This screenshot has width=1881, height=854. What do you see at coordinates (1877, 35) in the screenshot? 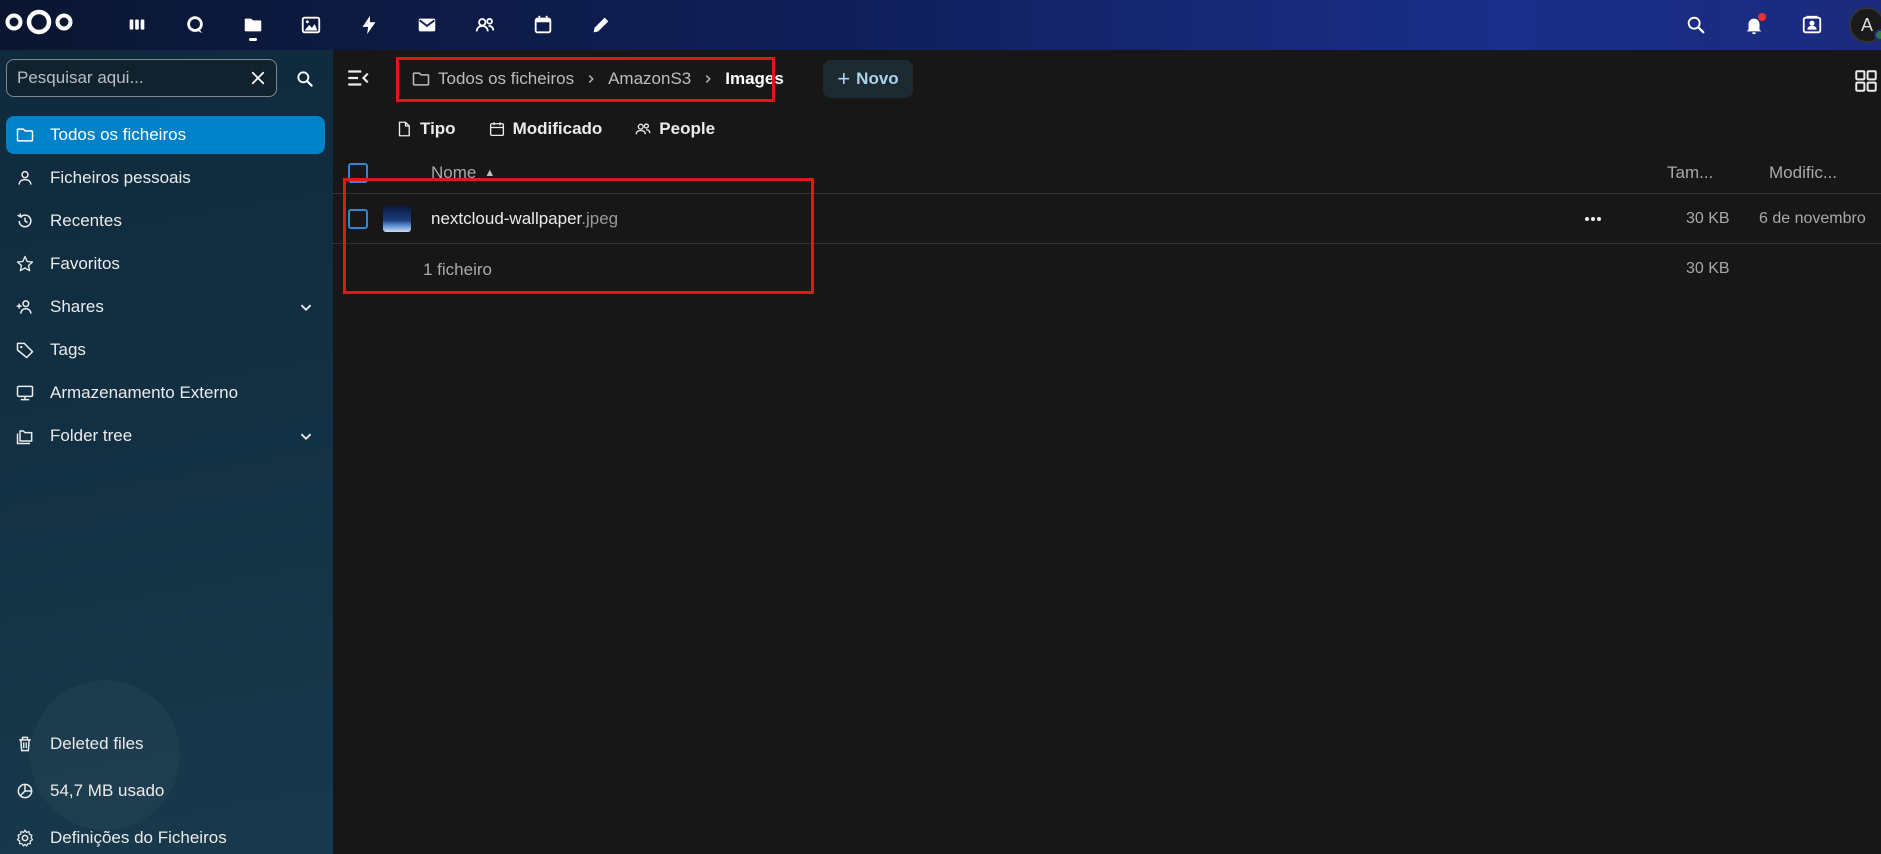
I see `status-online-badge` at bounding box center [1877, 35].